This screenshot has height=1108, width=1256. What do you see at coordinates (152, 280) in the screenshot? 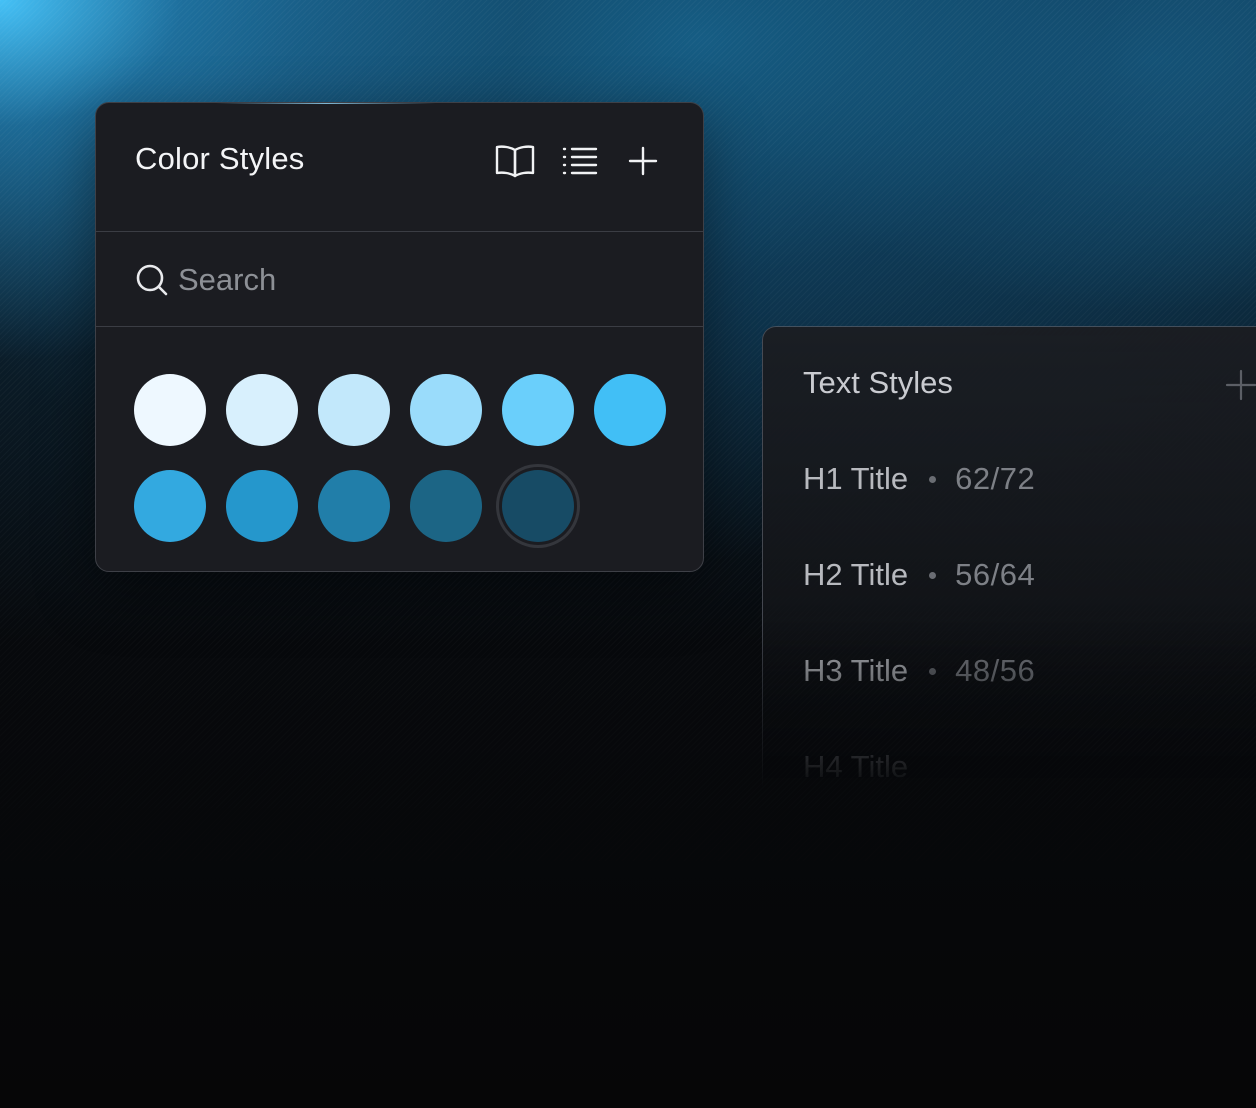
I see `search-icon` at bounding box center [152, 280].